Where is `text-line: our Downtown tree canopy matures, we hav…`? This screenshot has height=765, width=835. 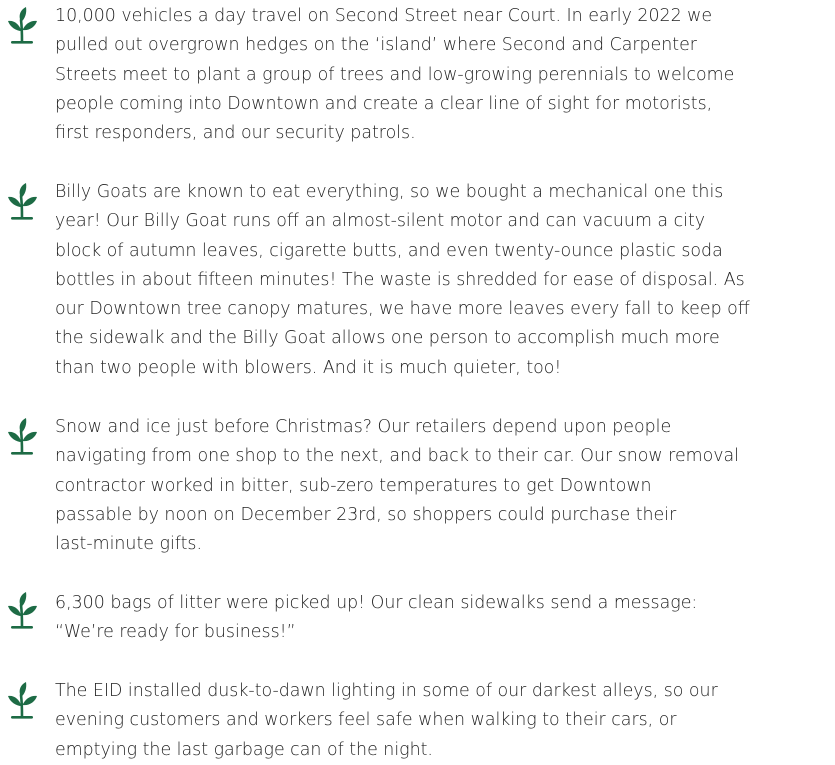
text-line: our Downtown tree canopy matures, we hav… is located at coordinates (402, 309).